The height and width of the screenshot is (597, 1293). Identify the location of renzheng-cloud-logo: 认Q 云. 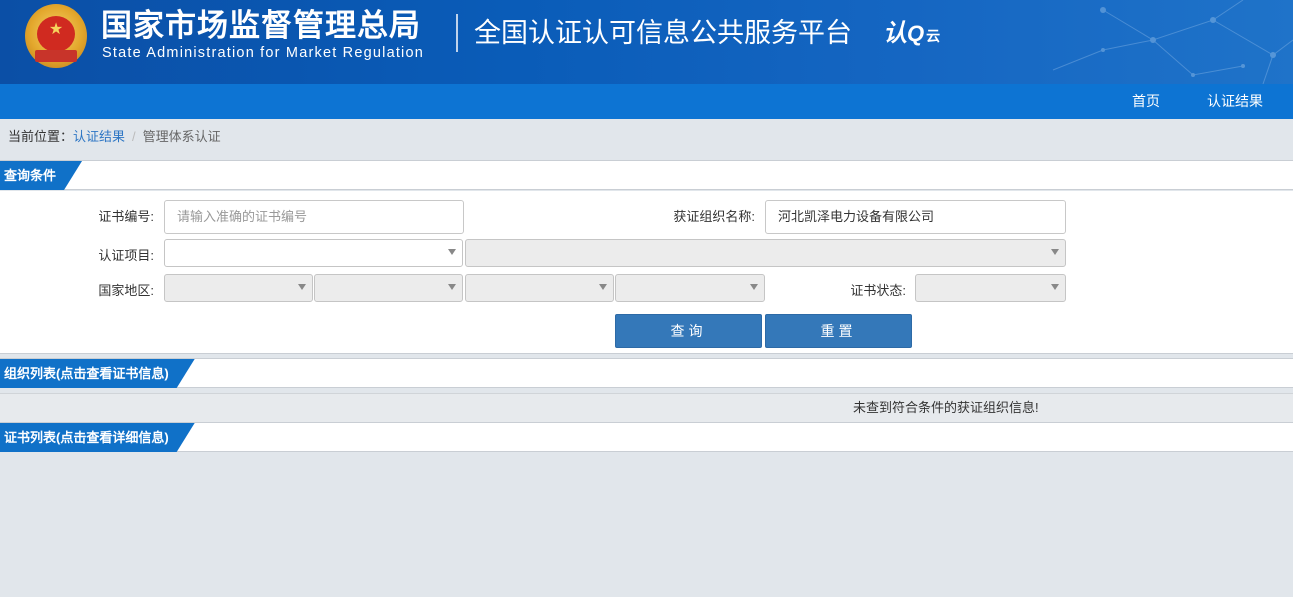
(912, 33).